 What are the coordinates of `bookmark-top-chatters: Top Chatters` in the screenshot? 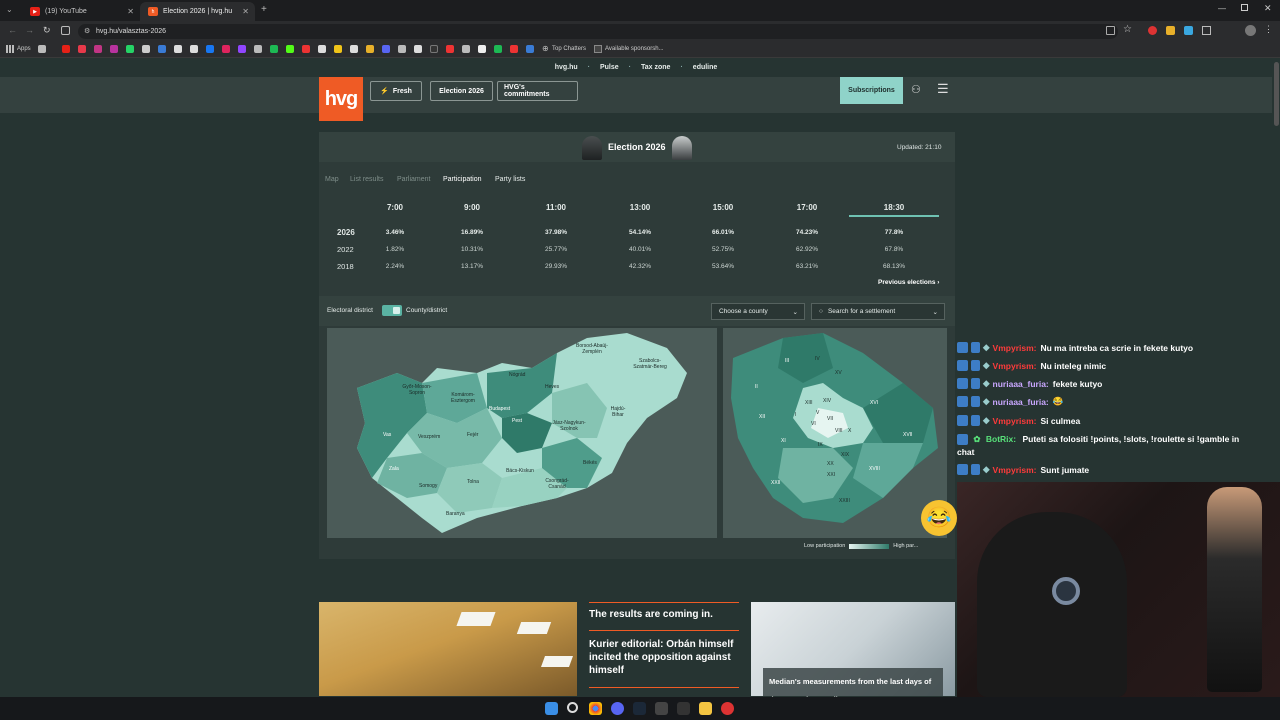 It's located at (569, 49).